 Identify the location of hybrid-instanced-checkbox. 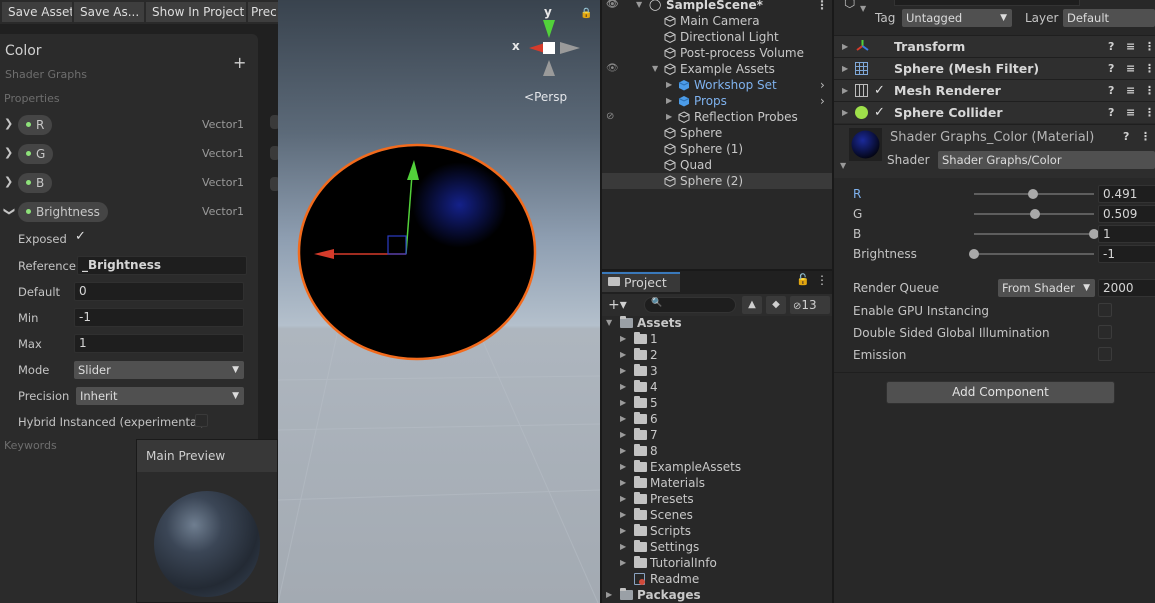
(201, 420).